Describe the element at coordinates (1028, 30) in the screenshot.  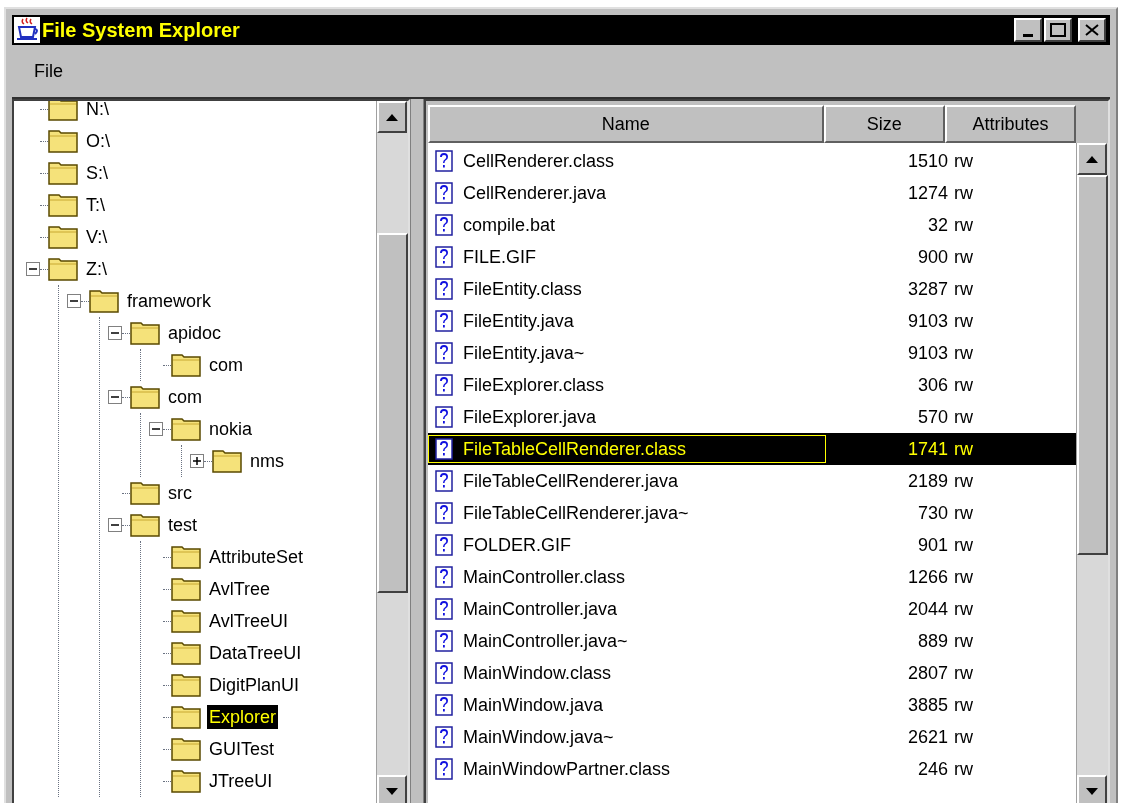
I see `minimize-button` at that location.